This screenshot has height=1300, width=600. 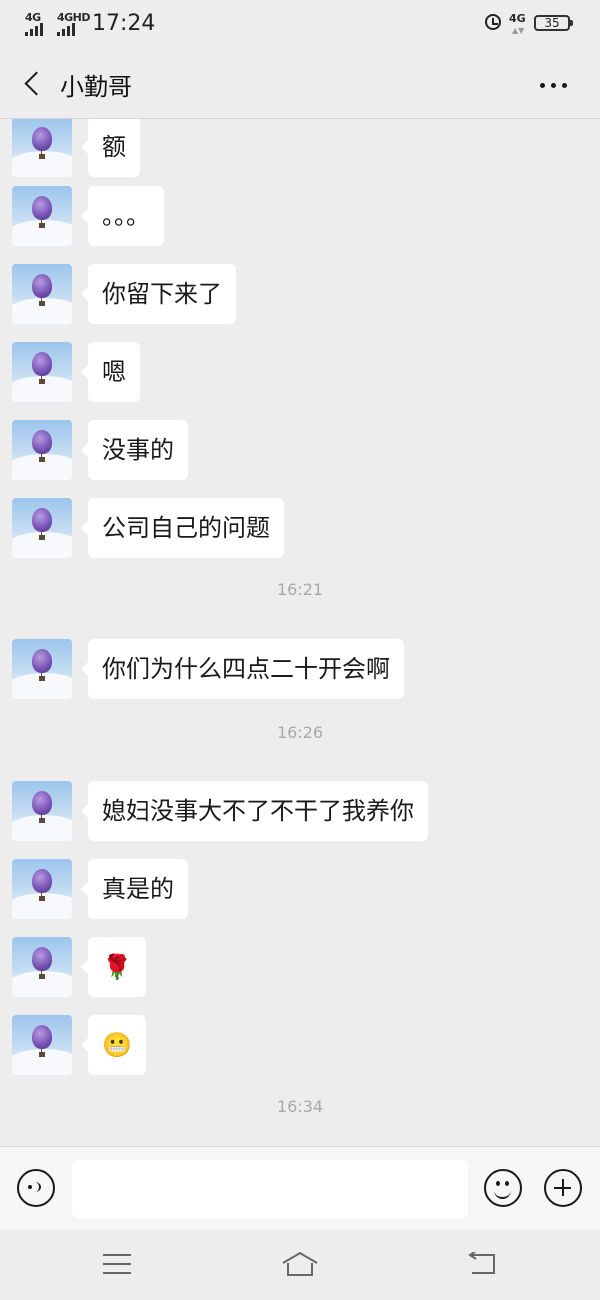 What do you see at coordinates (300, 25) in the screenshot?
I see `status-bar: 4G 4GHD 17:24 4G ▲▼ 35` at bounding box center [300, 25].